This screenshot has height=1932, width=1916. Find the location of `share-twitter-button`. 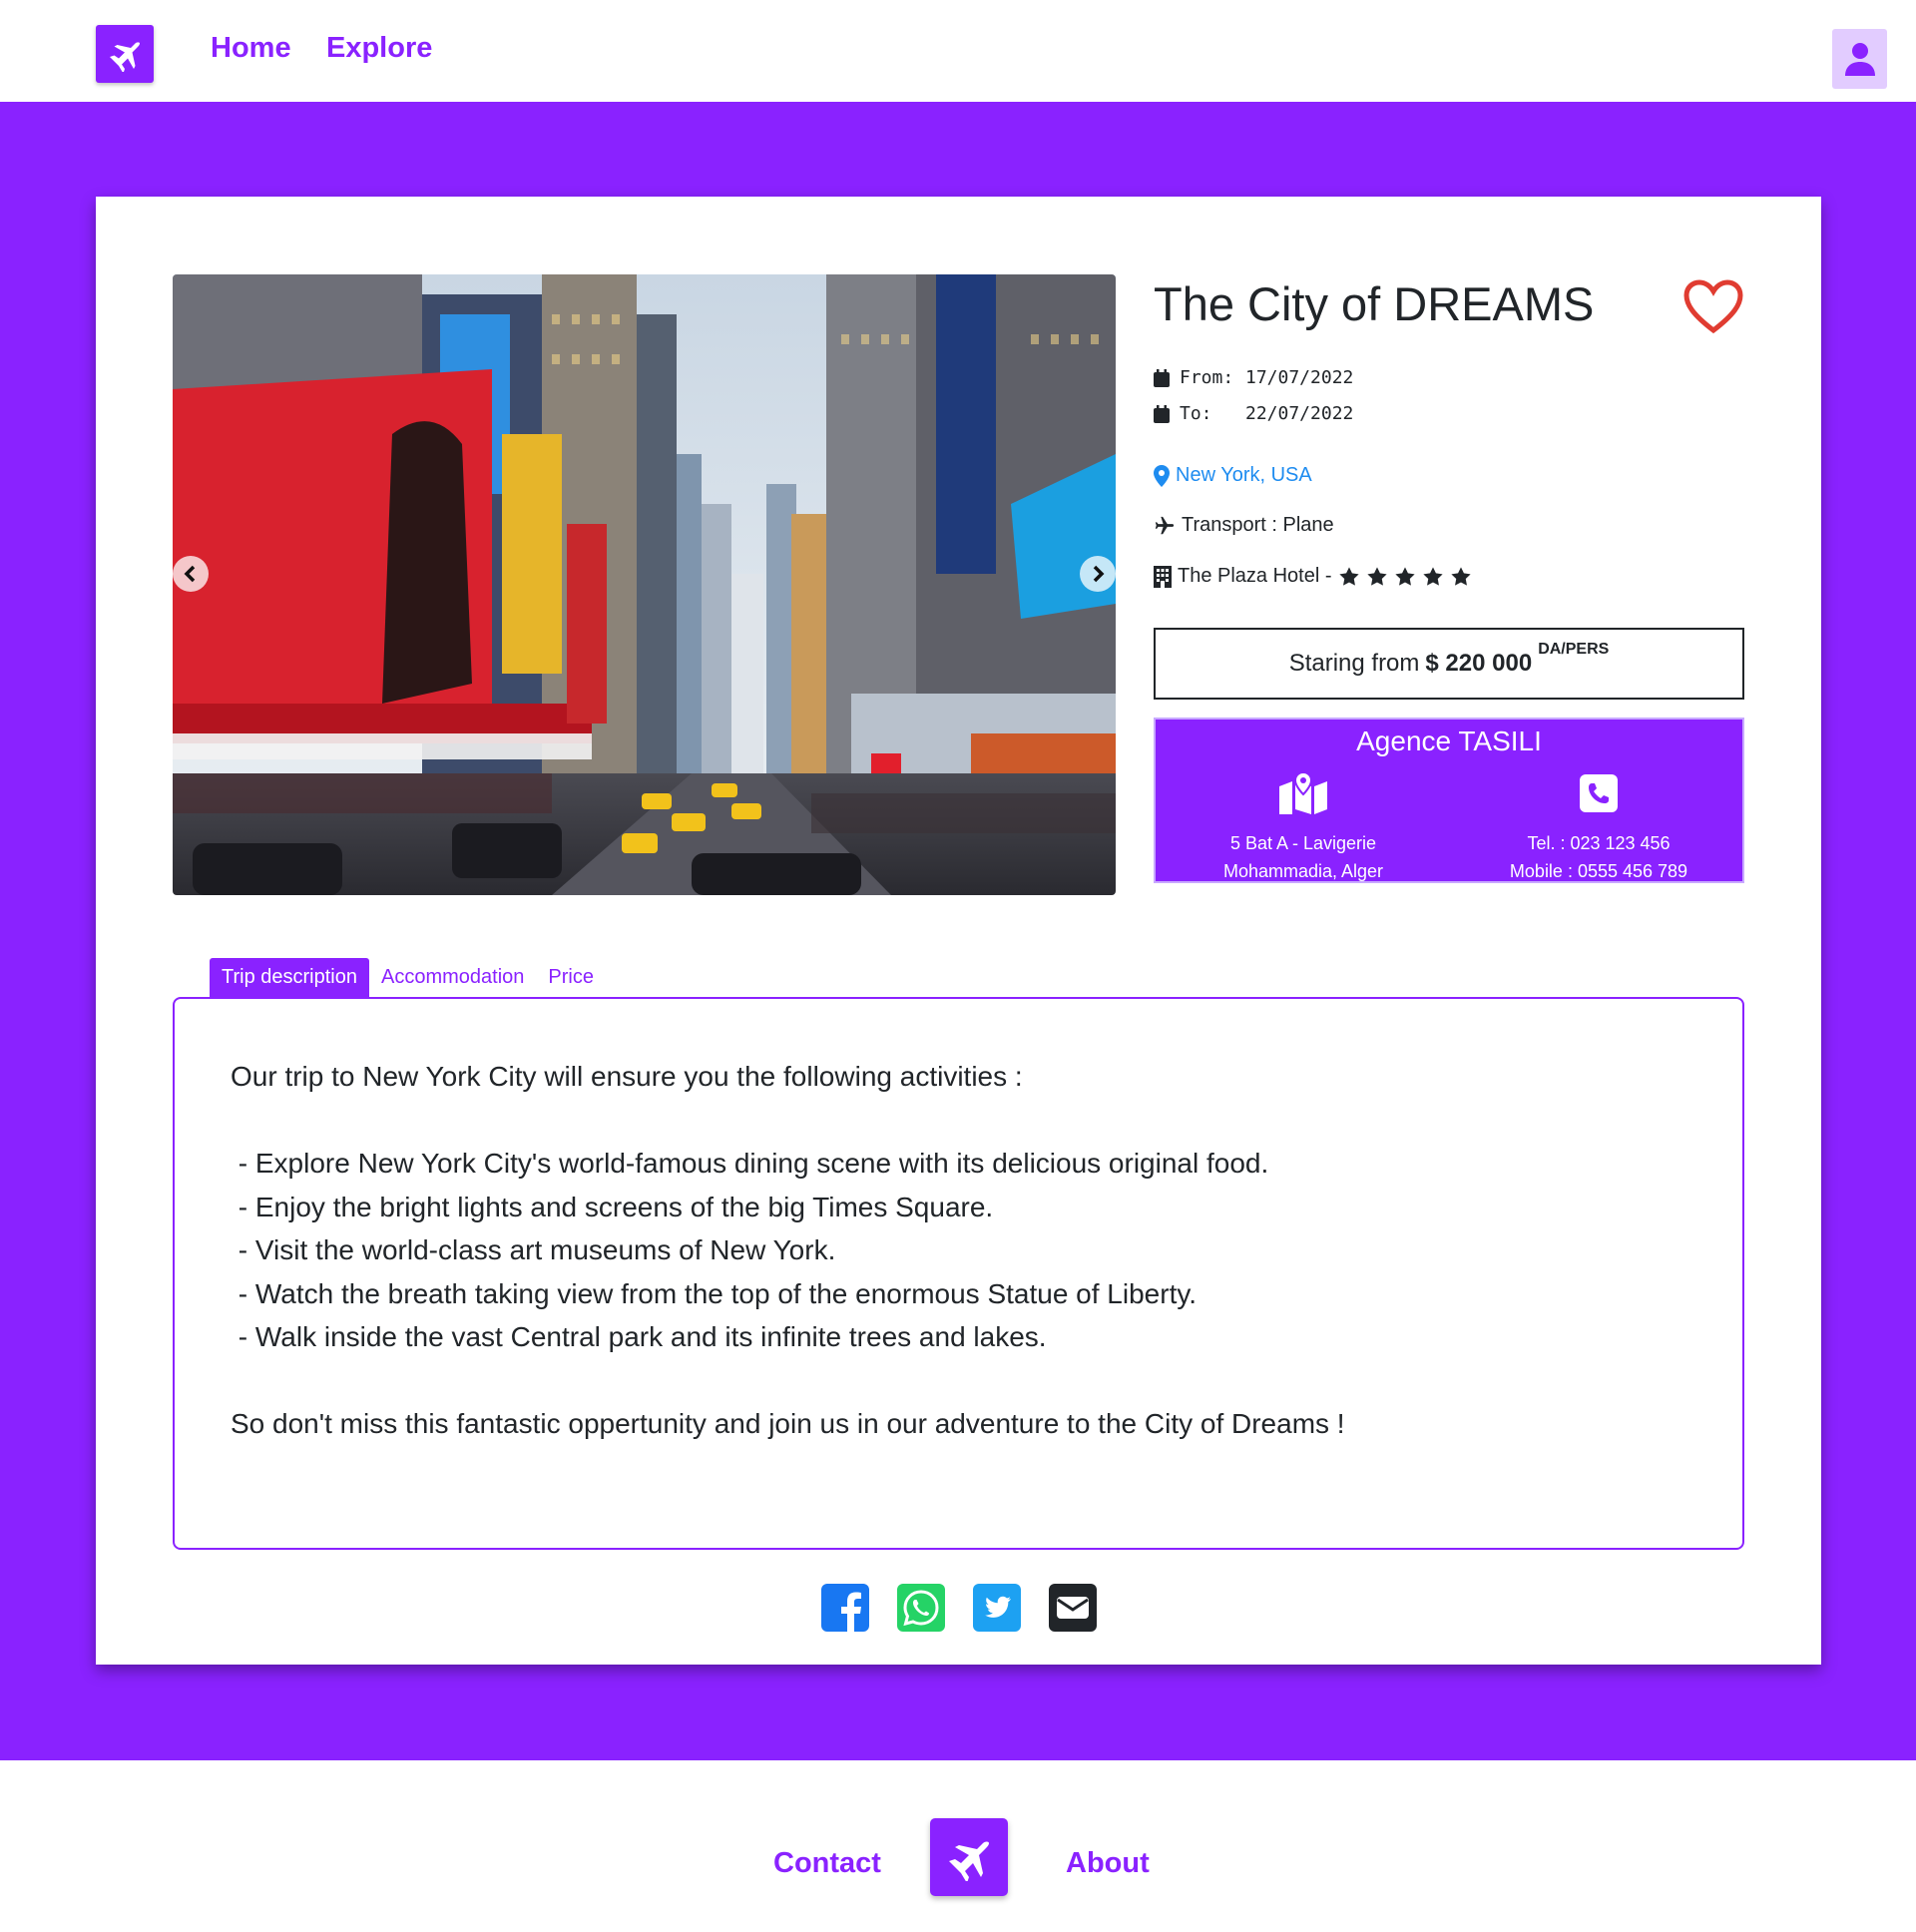

share-twitter-button is located at coordinates (996, 1608).